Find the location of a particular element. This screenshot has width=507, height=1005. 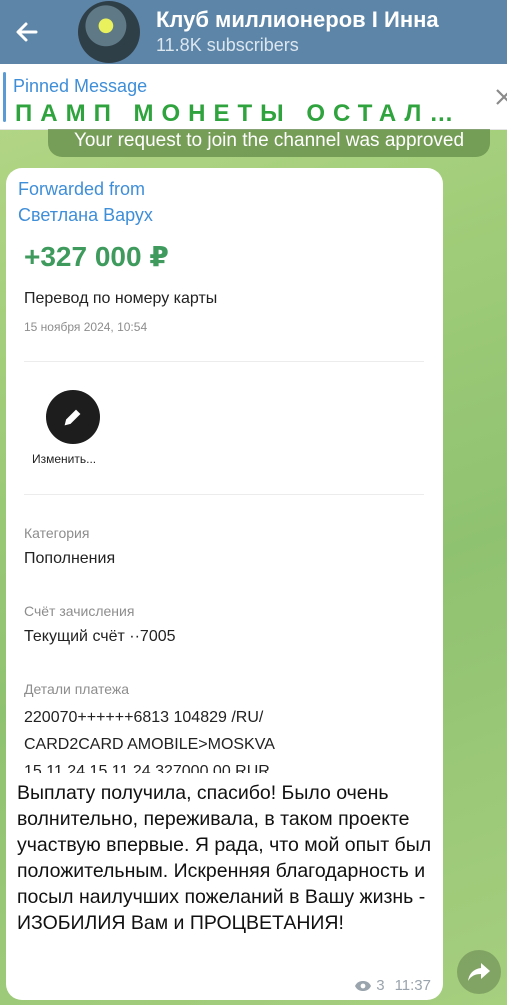

forwarded-label: Forwarded from is located at coordinates (82, 189).